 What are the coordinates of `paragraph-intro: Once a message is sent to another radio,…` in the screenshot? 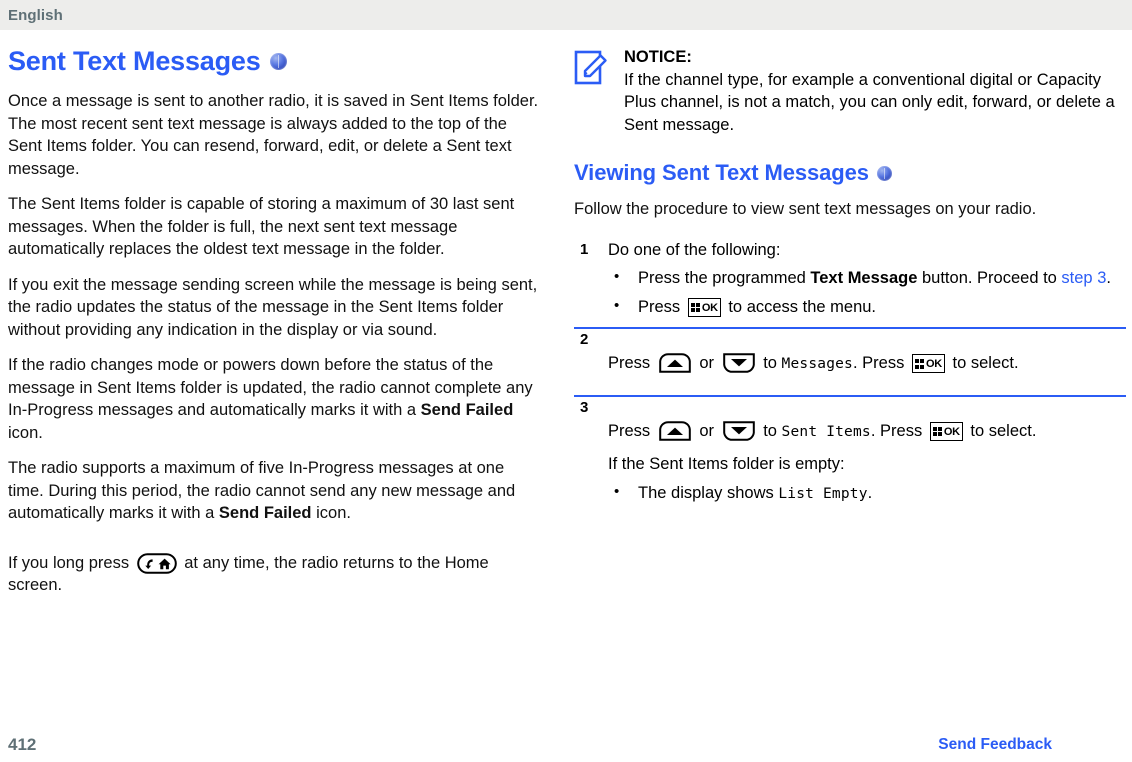 It's located at (273, 135).